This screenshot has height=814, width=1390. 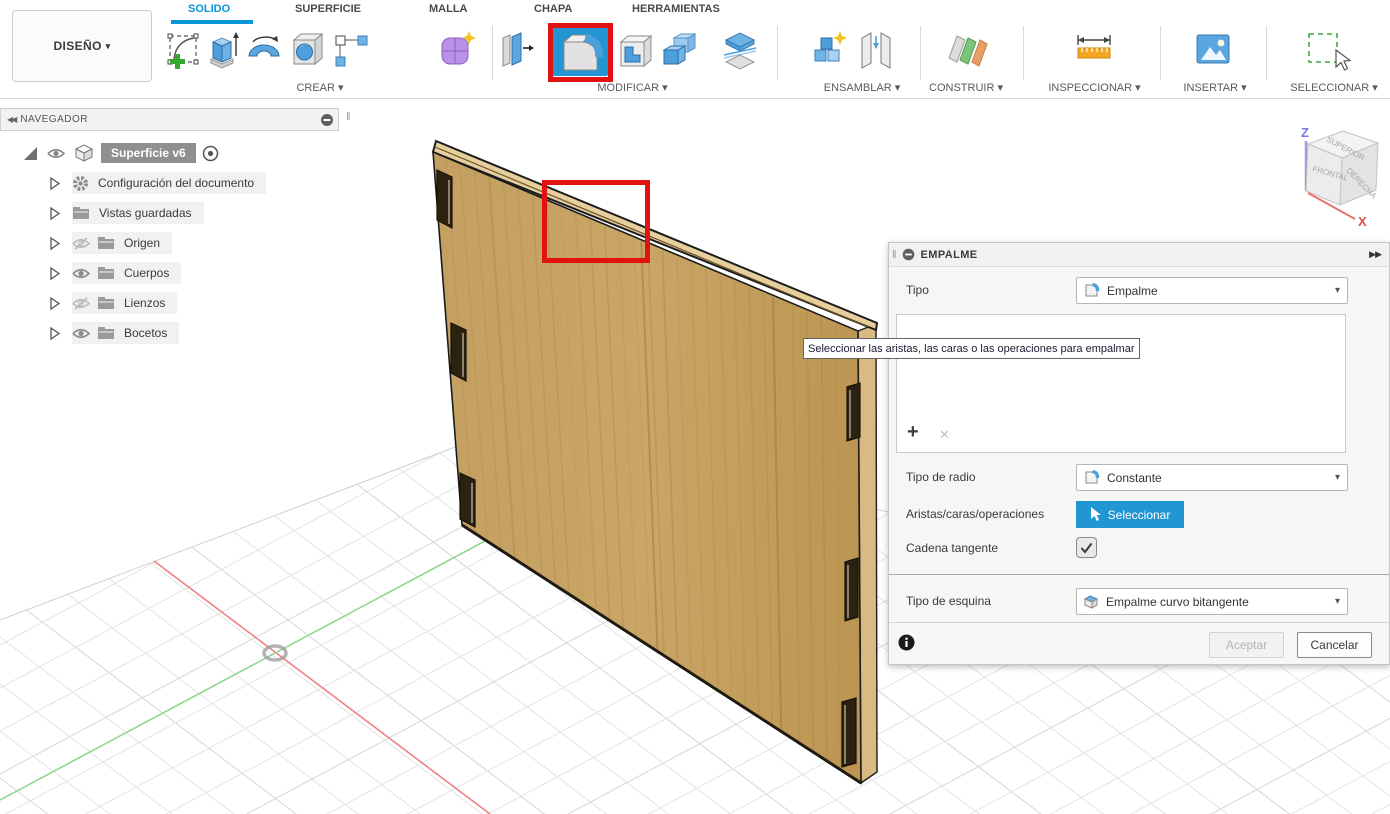 I want to click on navigator-title: NAVEGADOR, so click(x=54, y=119).